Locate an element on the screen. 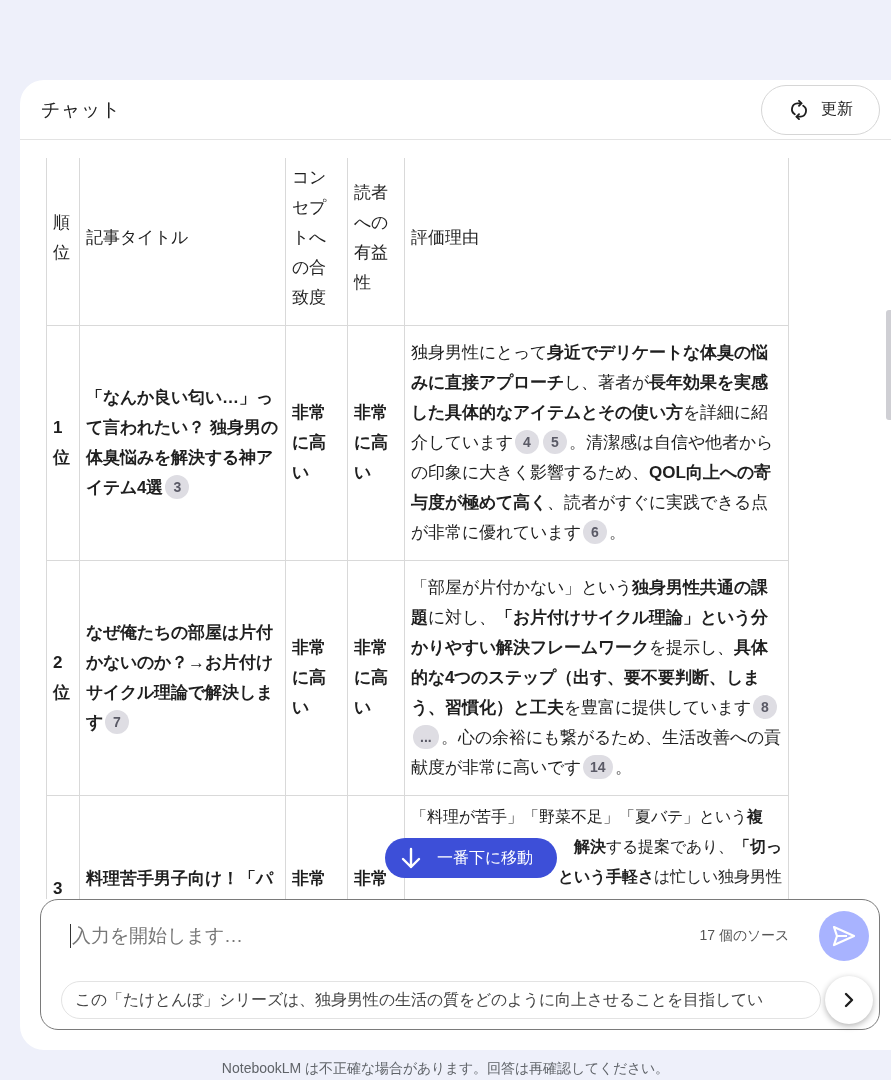 The width and height of the screenshot is (891, 1080). chevron-right-icon is located at coordinates (849, 1000).